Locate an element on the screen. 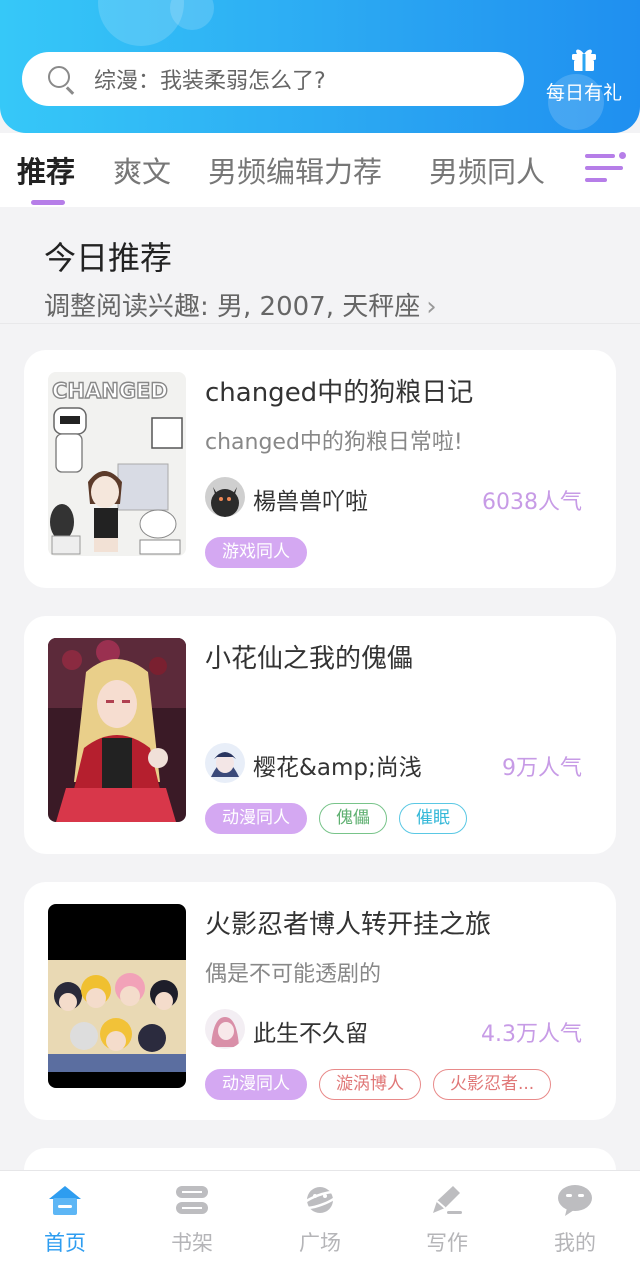 The width and height of the screenshot is (640, 1263). nav-bookshelf: 书架 is located at coordinates (192, 1220).